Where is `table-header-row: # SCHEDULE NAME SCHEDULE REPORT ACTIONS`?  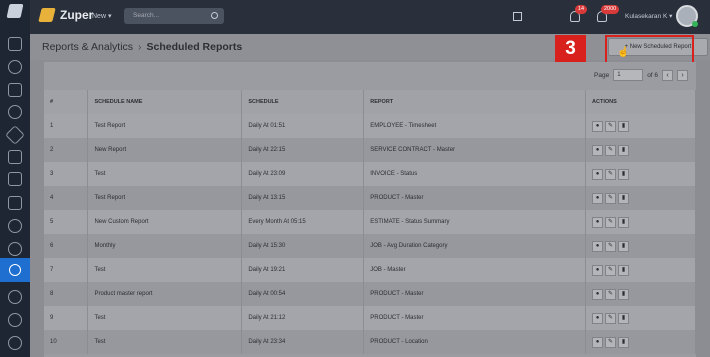
table-header-row: # SCHEDULE NAME SCHEDULE REPORT ACTIONS is located at coordinates (370, 102).